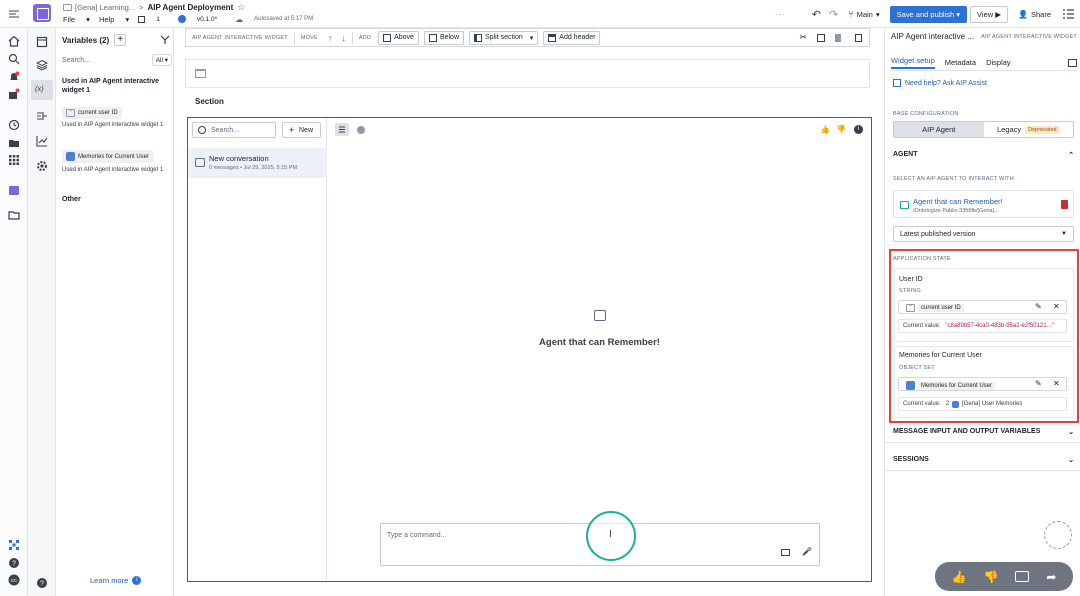 This screenshot has height=596, width=1080. Describe the element at coordinates (833, 14) in the screenshot. I see `redo-icon: ↷` at that location.